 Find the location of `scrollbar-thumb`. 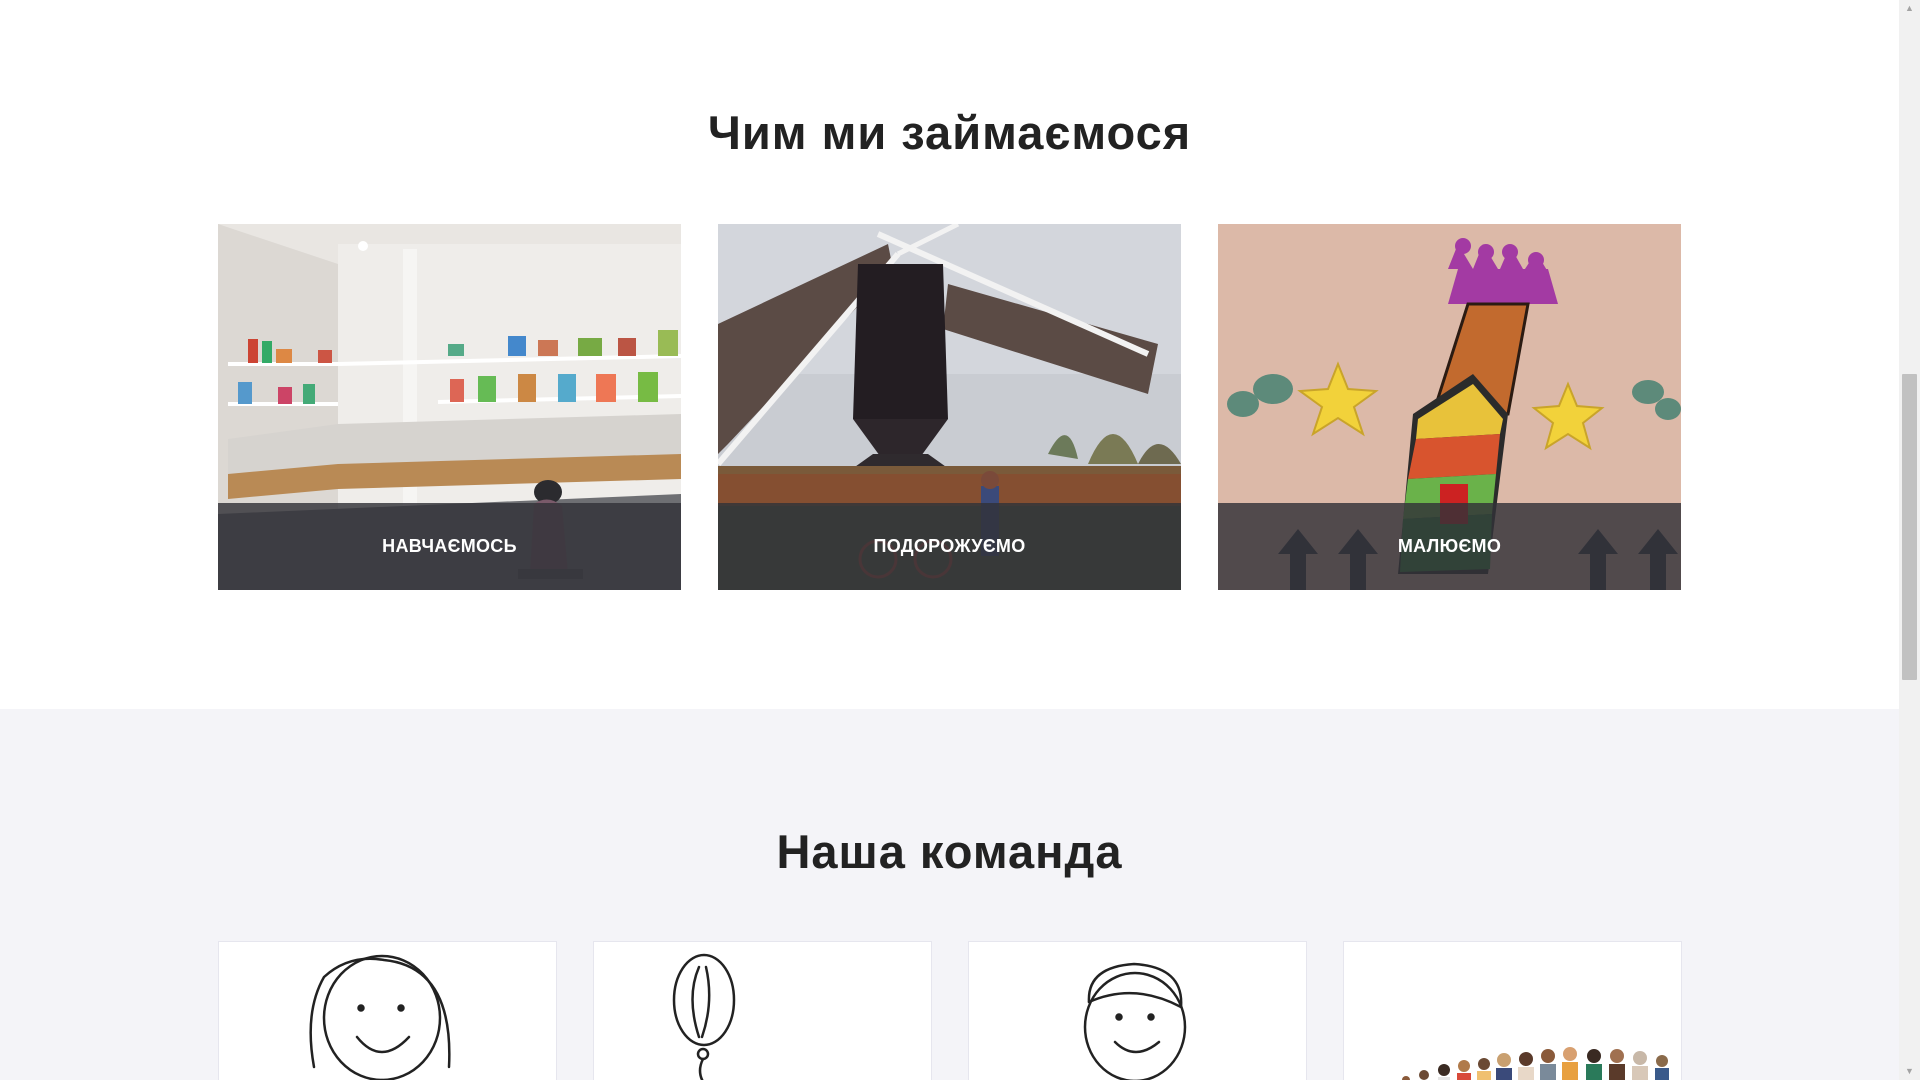

scrollbar-thumb is located at coordinates (1909, 527).